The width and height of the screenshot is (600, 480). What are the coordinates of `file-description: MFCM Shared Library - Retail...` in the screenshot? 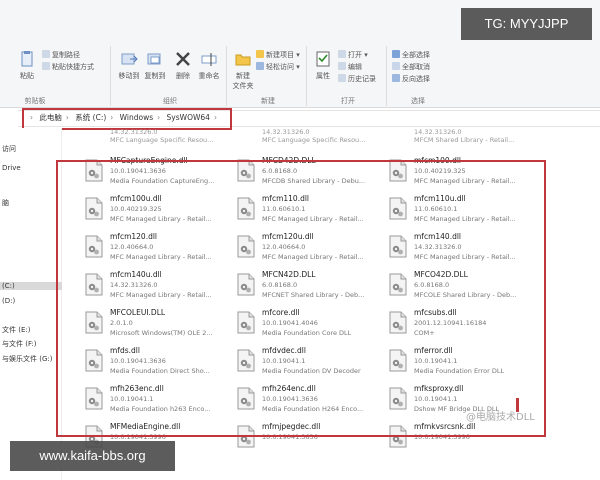 It's located at (464, 140).